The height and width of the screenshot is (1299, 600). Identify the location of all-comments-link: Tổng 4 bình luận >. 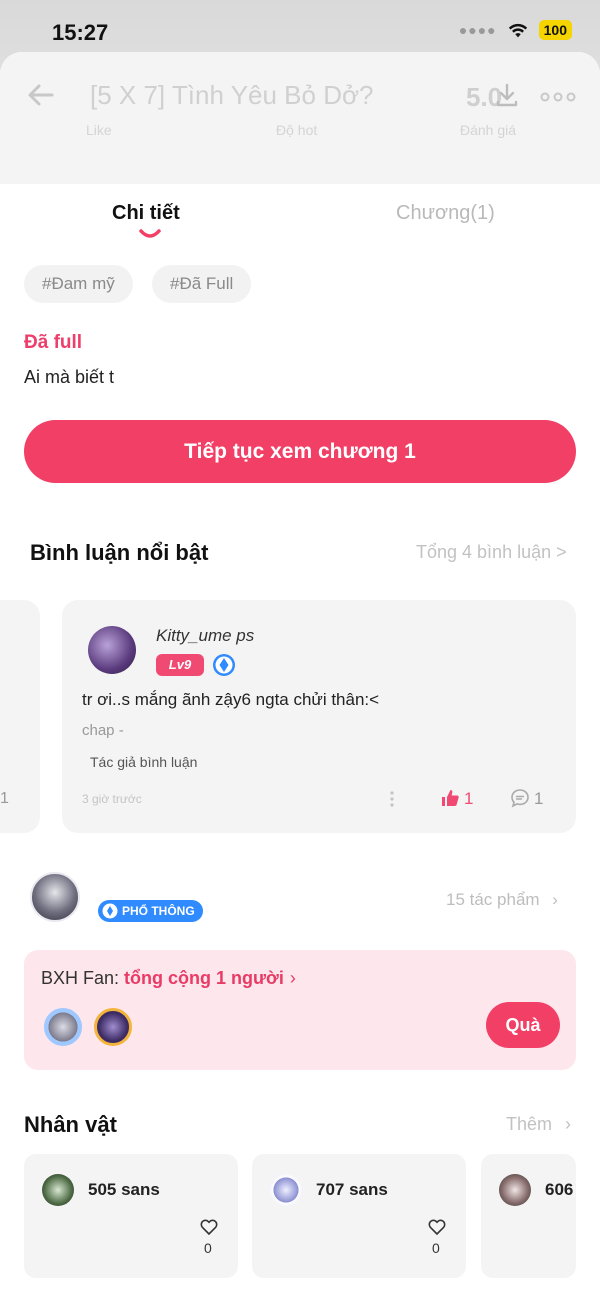
(491, 552).